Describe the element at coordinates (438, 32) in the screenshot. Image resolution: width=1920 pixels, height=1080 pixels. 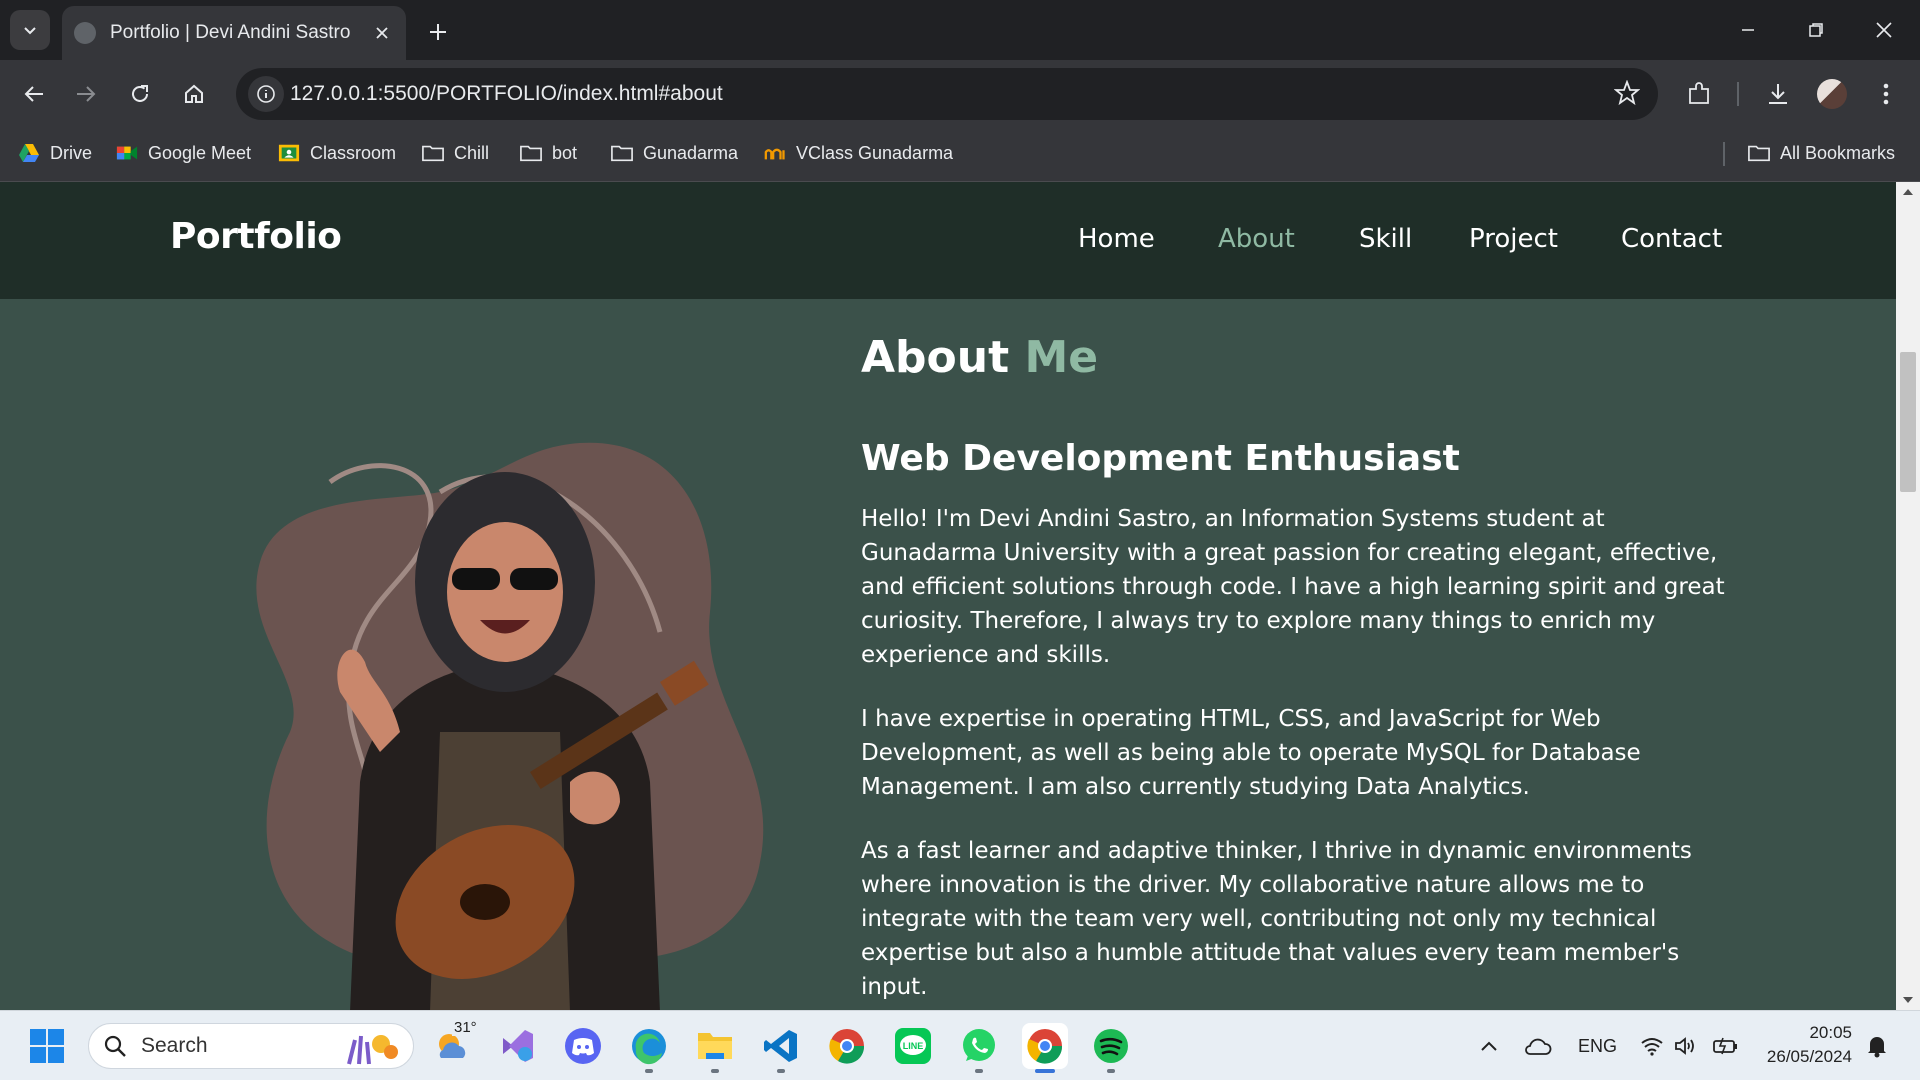
I see `new-tab-button` at that location.